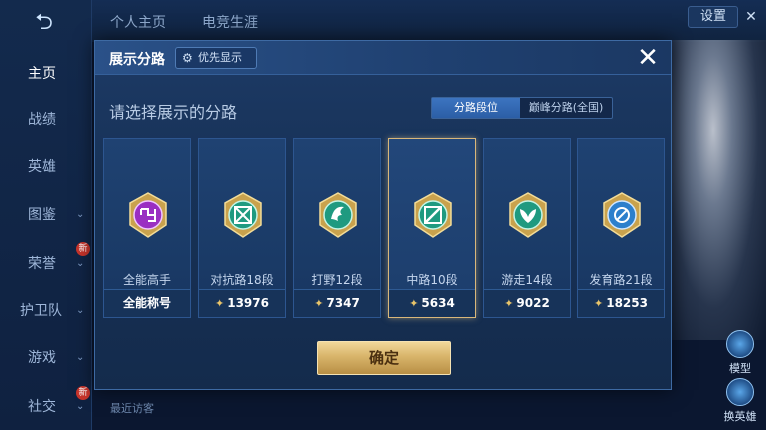 The image size is (766, 430). I want to click on priority-display-button: ⚙ 优先显示, so click(216, 58).